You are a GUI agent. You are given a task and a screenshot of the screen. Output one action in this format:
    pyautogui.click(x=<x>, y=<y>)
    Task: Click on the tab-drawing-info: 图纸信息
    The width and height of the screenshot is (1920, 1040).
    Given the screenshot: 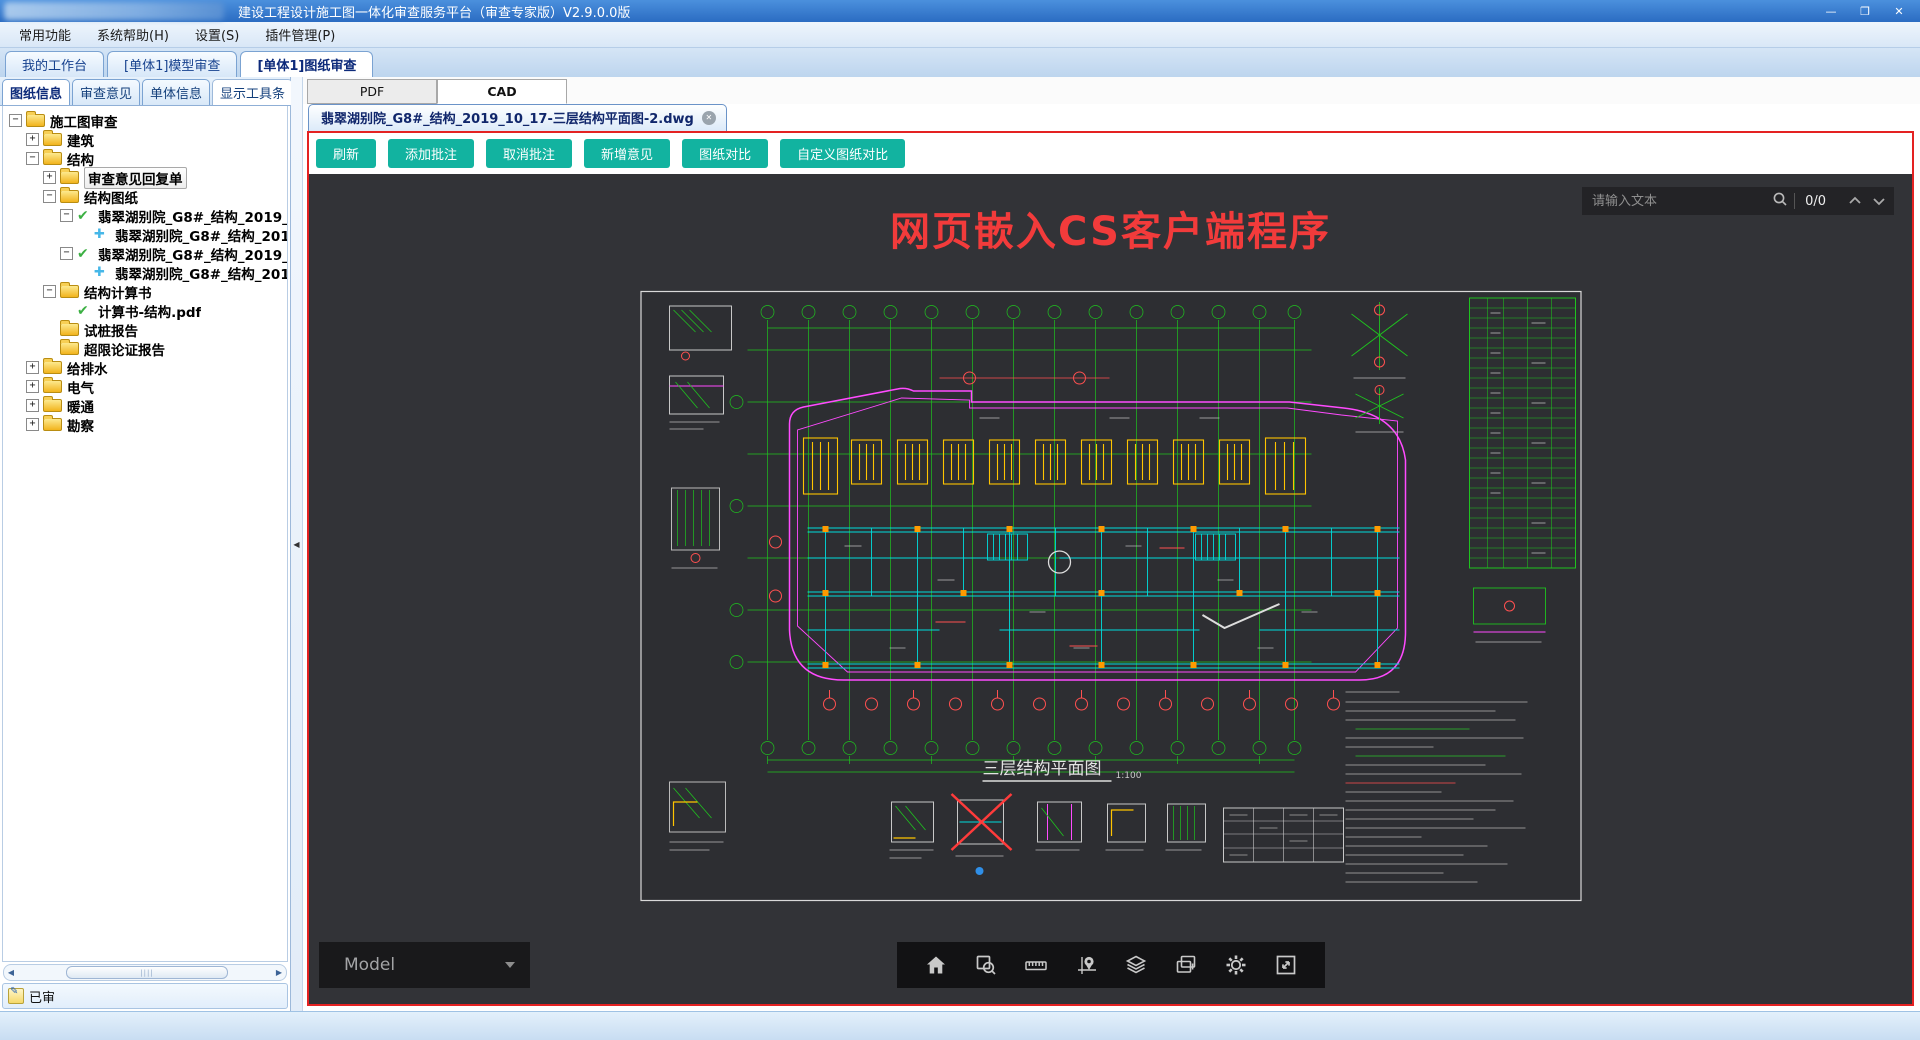 What is the action you would take?
    pyautogui.click(x=36, y=92)
    